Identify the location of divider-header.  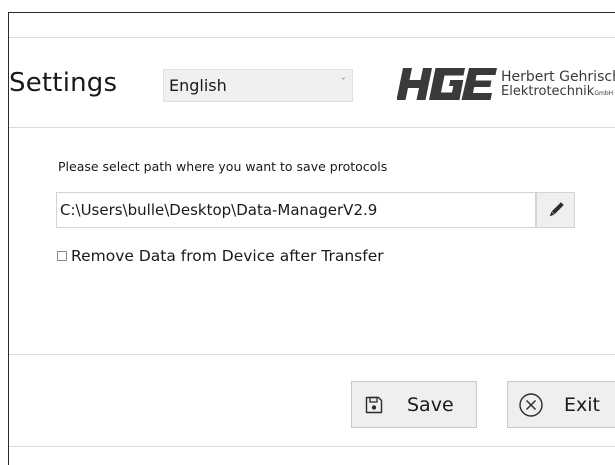
(312, 127).